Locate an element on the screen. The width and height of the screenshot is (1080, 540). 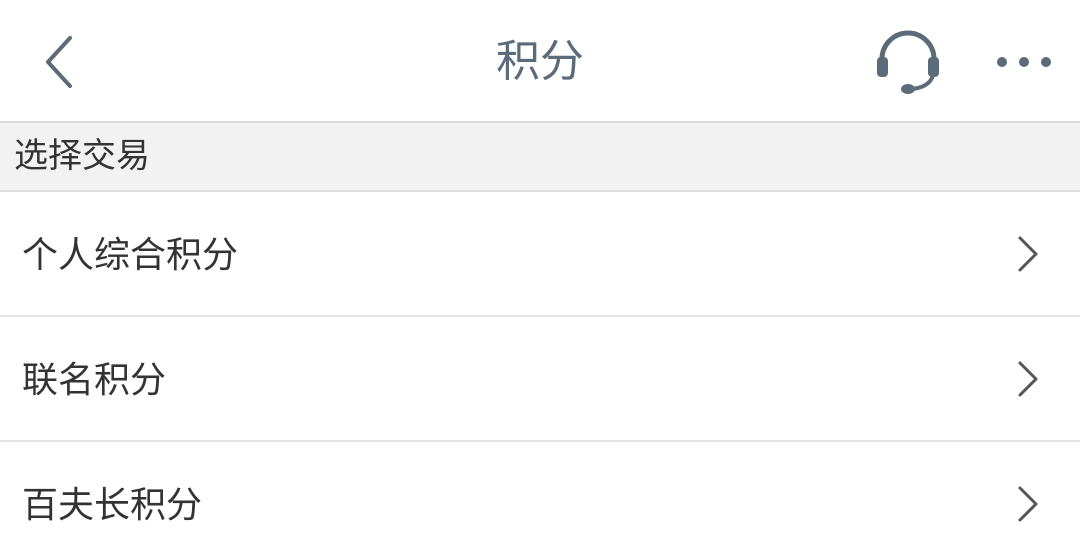
list-item-label: 联名积分 is located at coordinates (94, 380).